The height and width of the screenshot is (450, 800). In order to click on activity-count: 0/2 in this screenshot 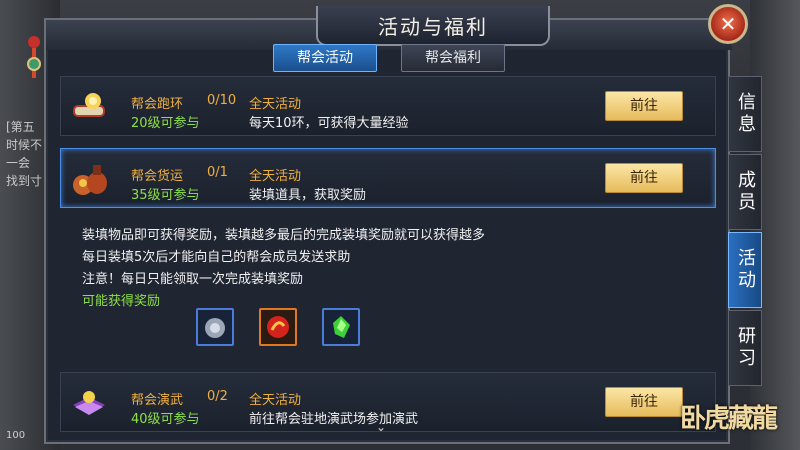, I will do `click(217, 396)`.